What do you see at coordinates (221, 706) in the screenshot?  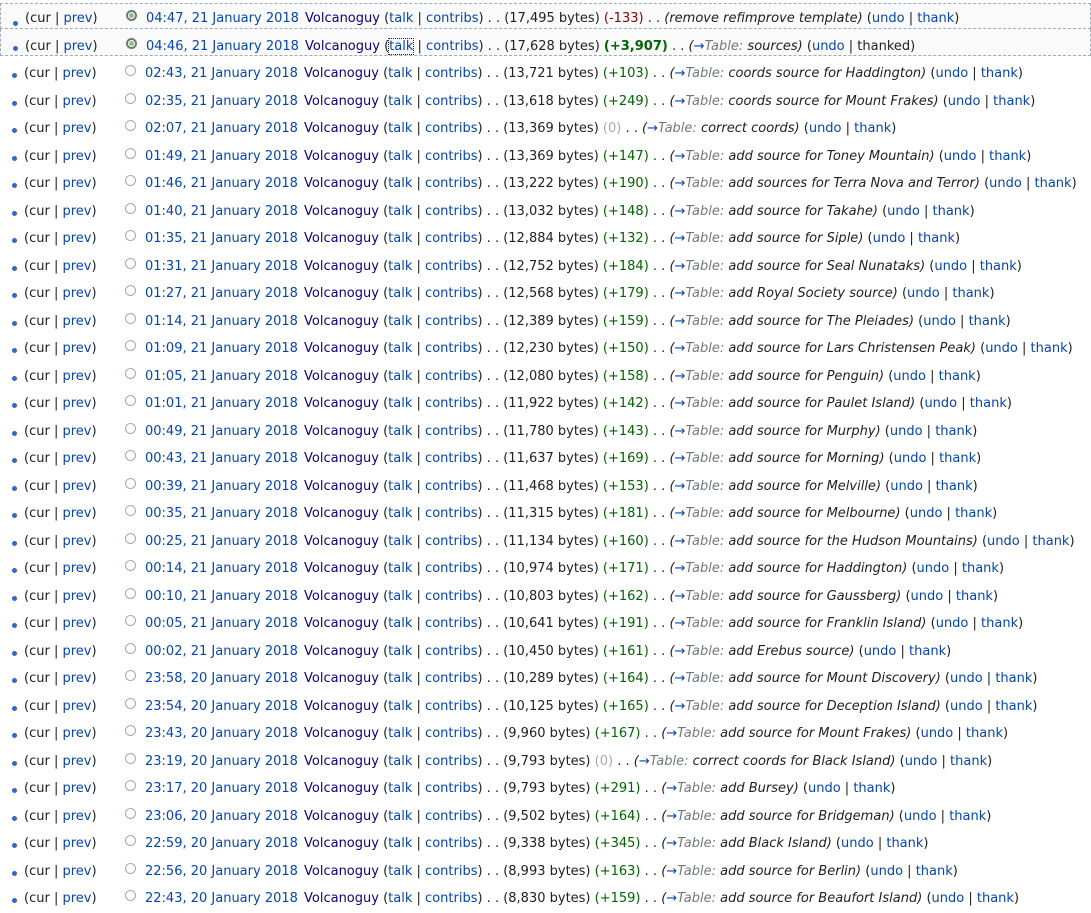 I see `revision-date-link: 23:54, 20 January 2018` at bounding box center [221, 706].